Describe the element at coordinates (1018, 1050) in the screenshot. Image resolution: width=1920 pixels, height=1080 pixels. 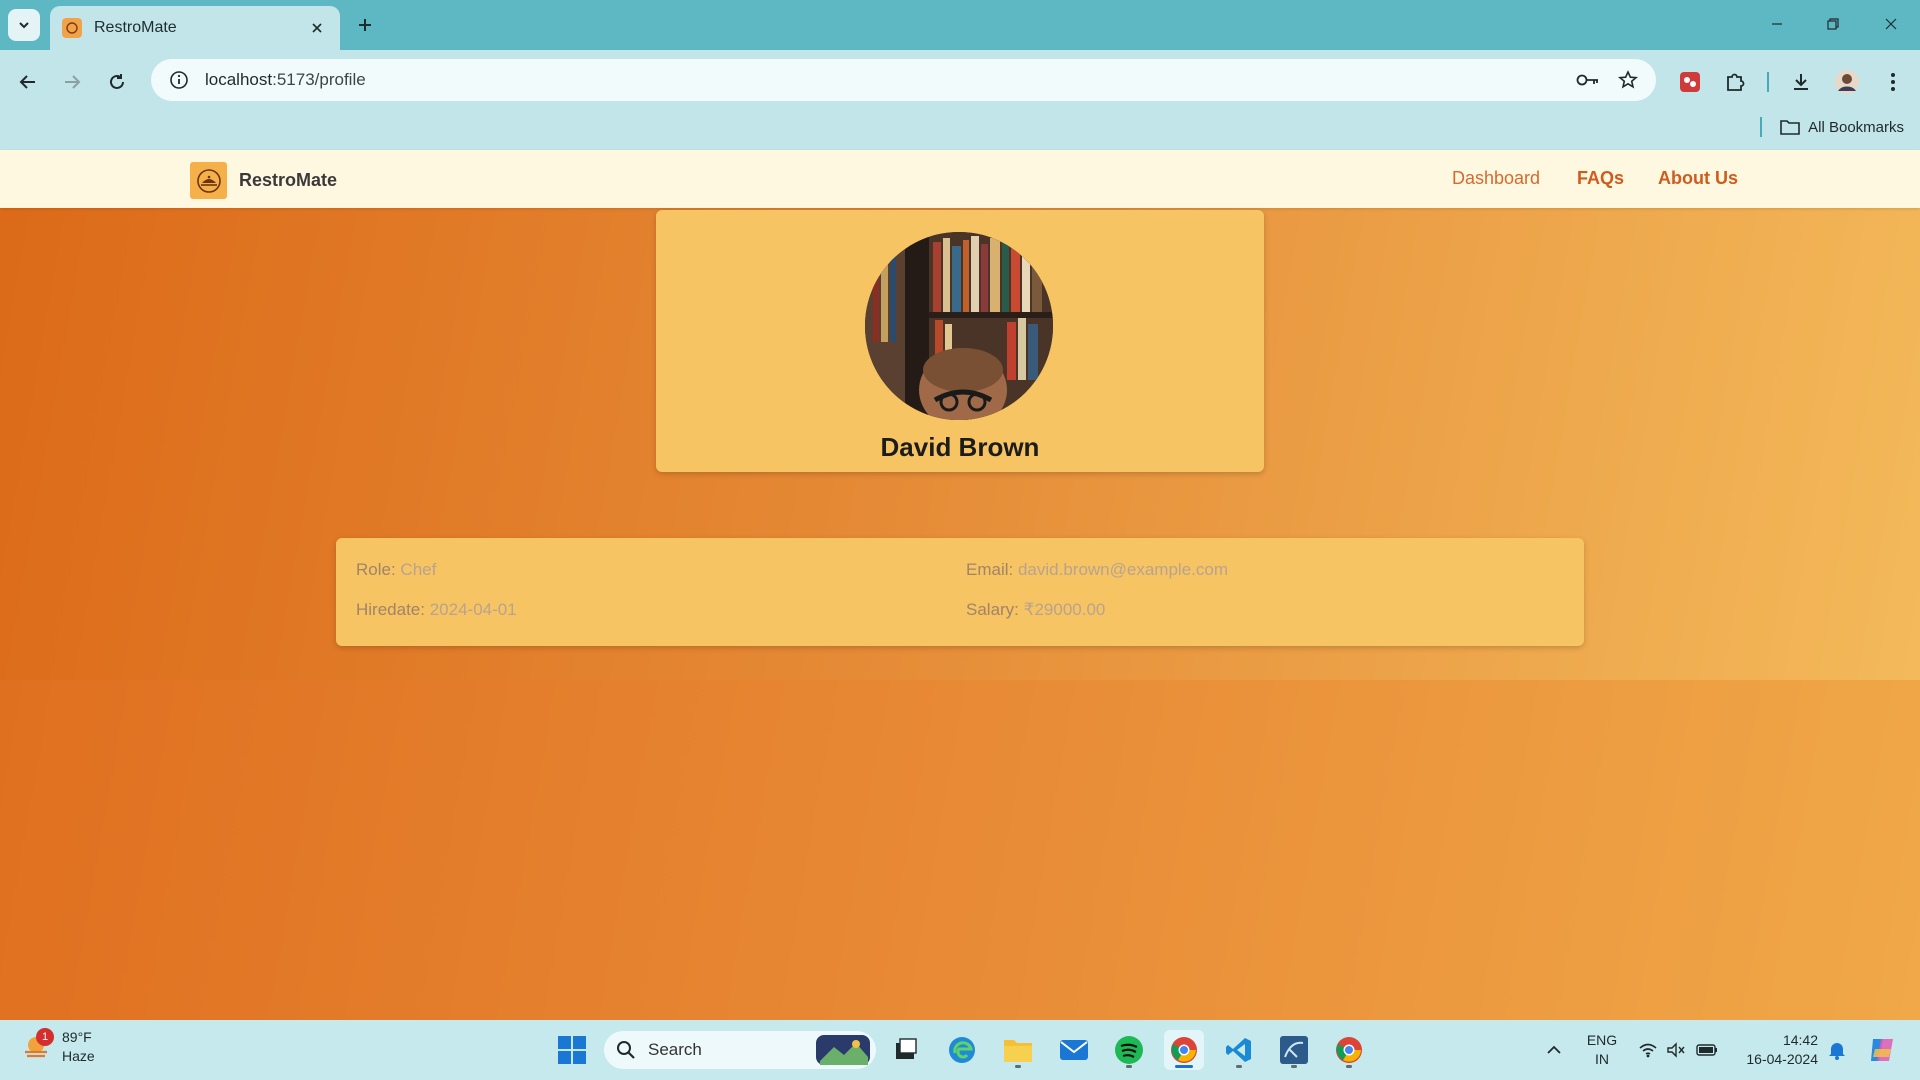
I see `file-explorer-icon` at that location.